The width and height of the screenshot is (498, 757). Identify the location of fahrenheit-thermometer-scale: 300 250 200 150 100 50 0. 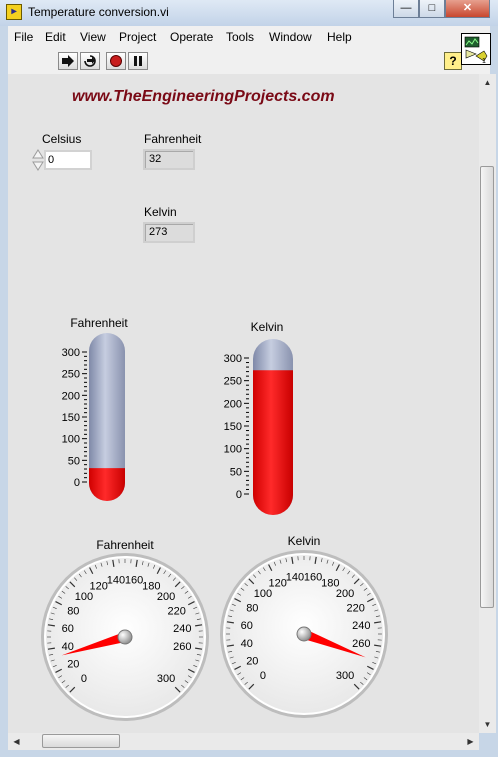
(74, 418).